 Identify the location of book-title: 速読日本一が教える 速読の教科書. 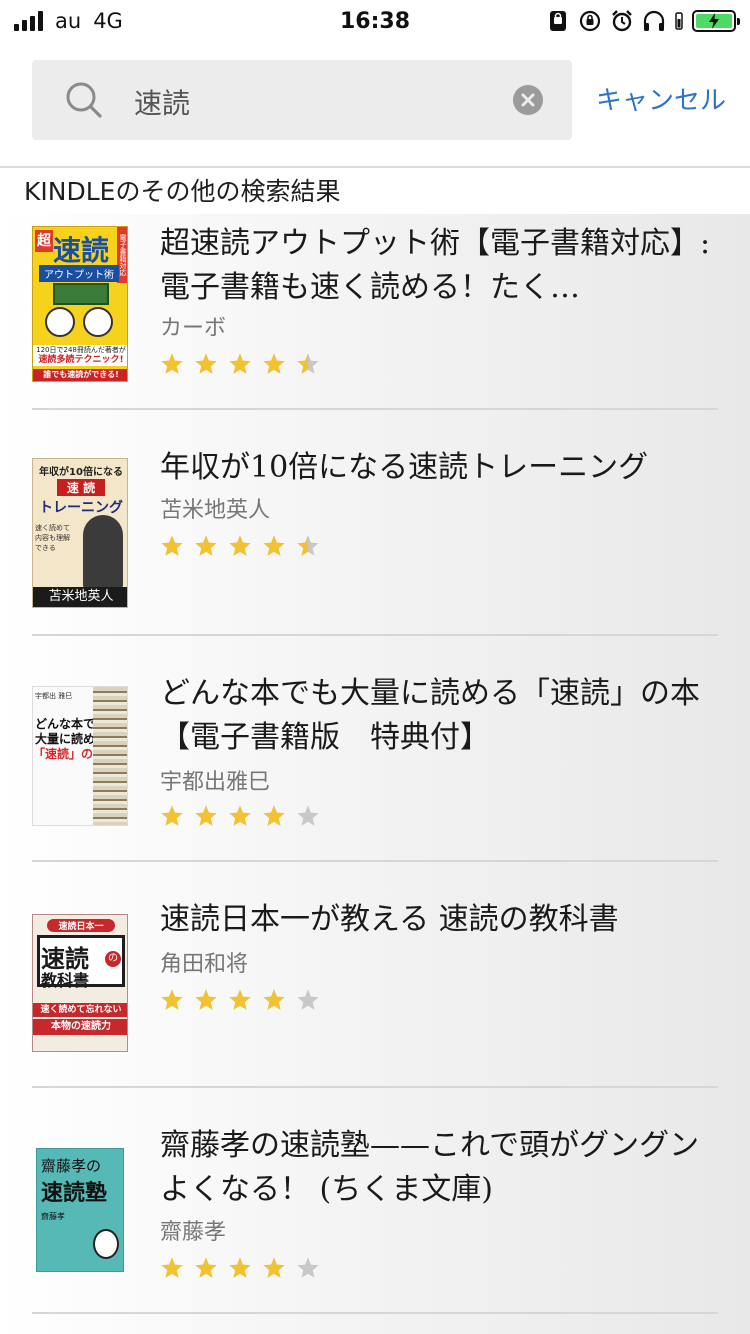
(440, 920).